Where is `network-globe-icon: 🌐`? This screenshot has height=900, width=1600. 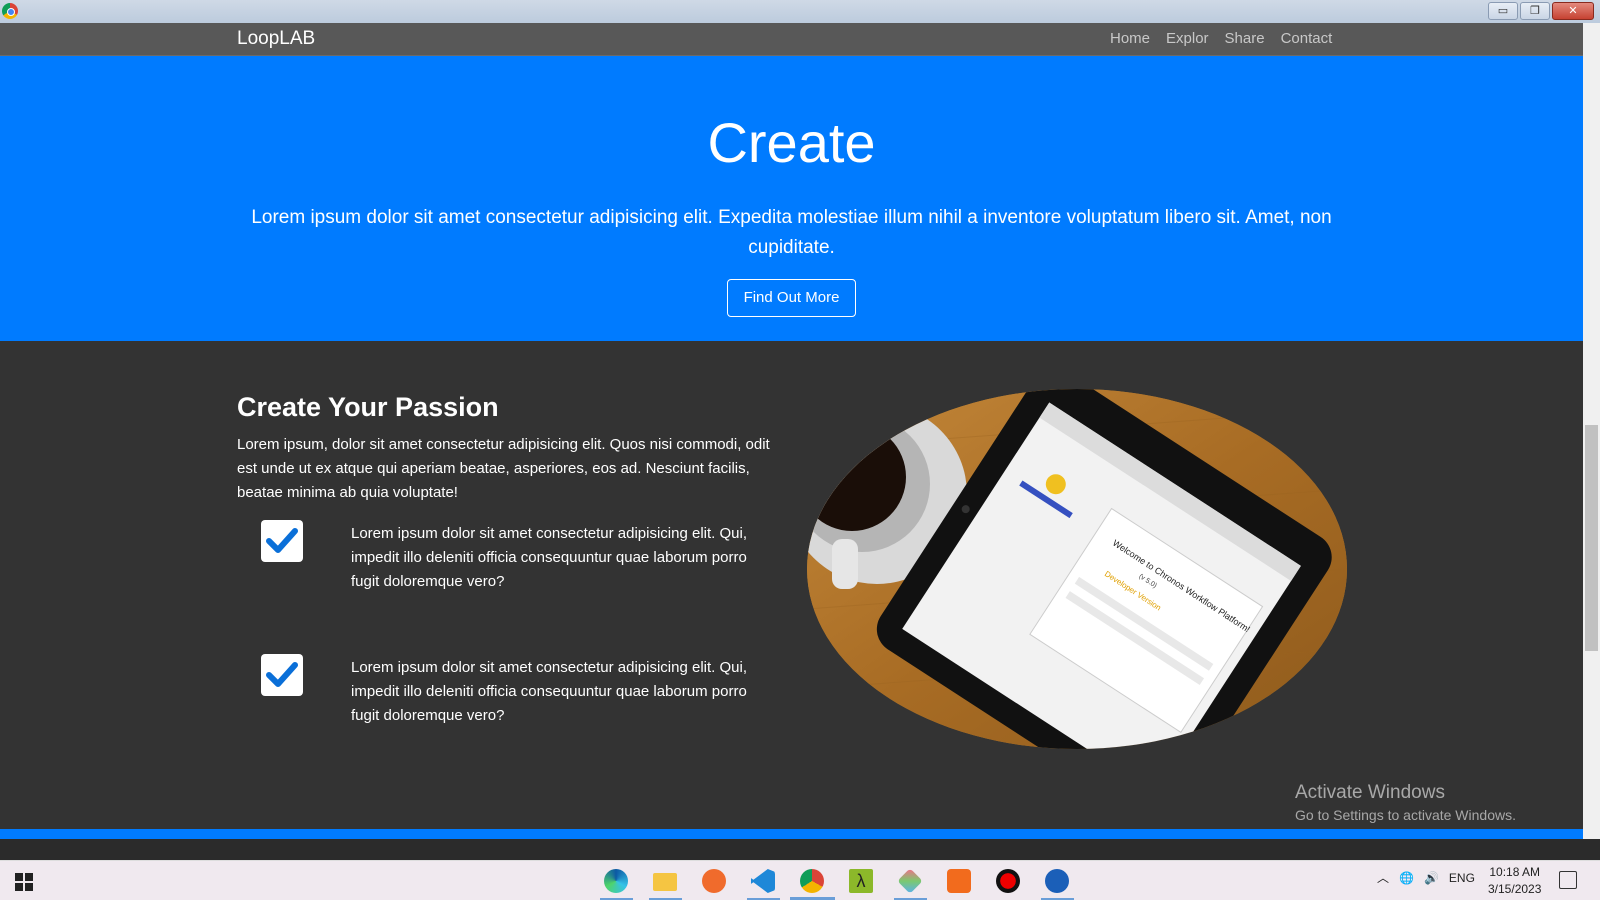
network-globe-icon: 🌐 is located at coordinates (1406, 878).